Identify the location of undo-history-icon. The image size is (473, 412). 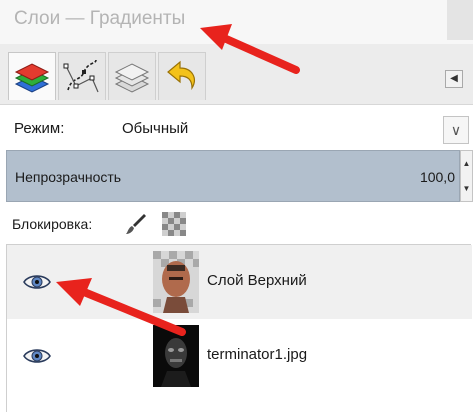
(181, 75).